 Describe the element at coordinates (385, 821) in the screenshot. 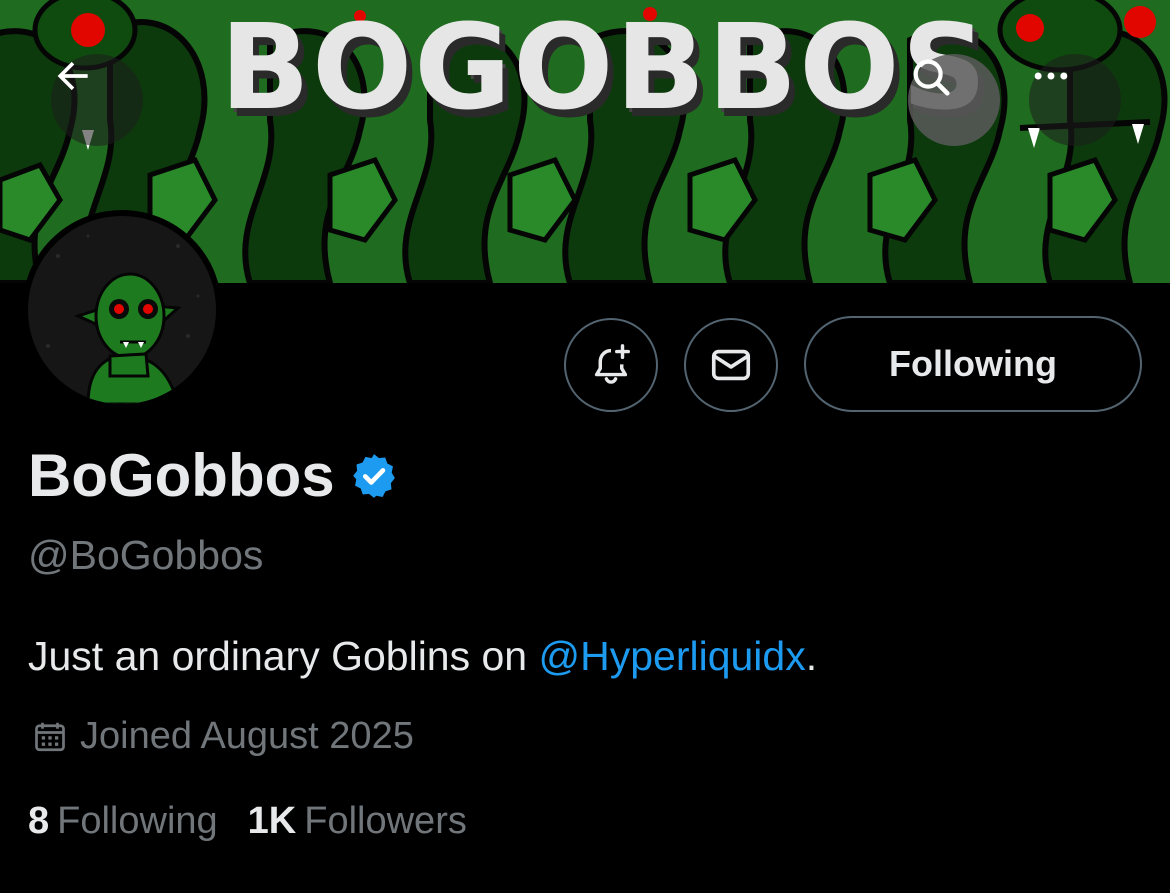

I see `followers-label: Followers` at that location.